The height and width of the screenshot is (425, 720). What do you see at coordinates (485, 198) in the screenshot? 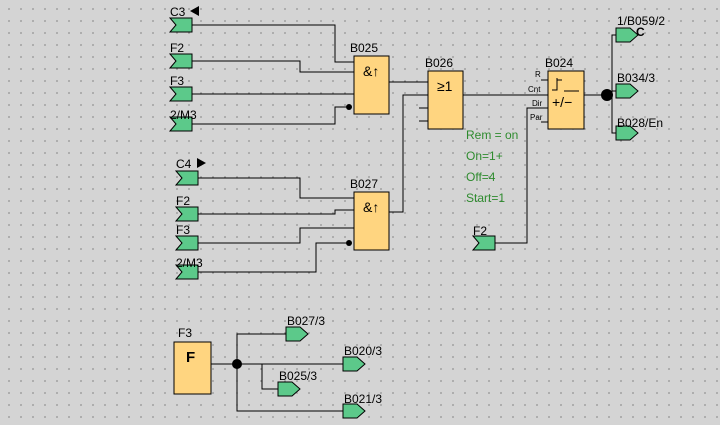
I see `param-start: Start=1` at bounding box center [485, 198].